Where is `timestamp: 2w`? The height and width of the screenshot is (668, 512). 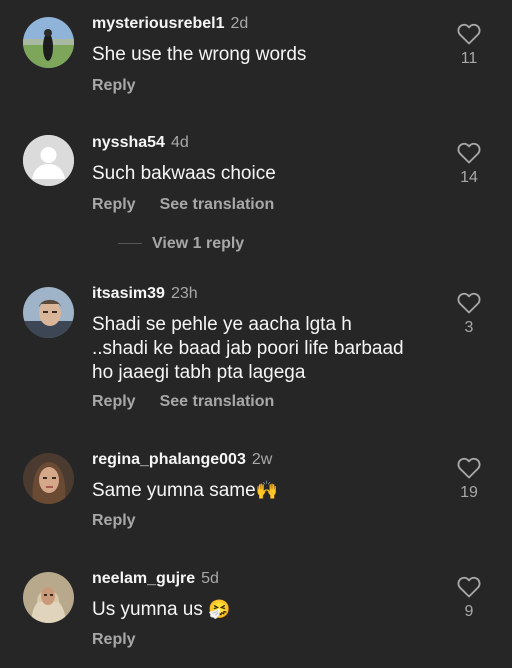 timestamp: 2w is located at coordinates (262, 459).